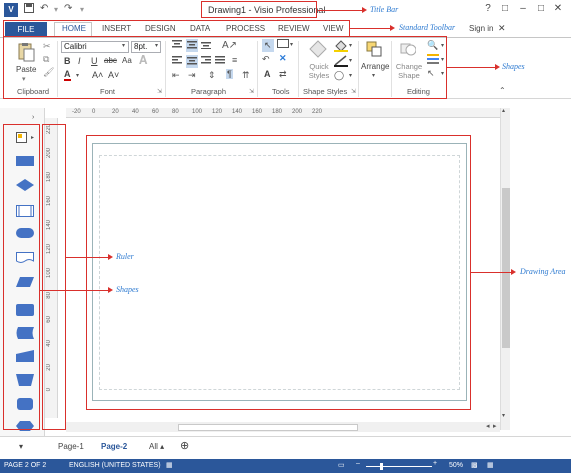 The height and width of the screenshot is (473, 571). What do you see at coordinates (237, 112) in the screenshot?
I see `h-ruler-tick: 140` at bounding box center [237, 112].